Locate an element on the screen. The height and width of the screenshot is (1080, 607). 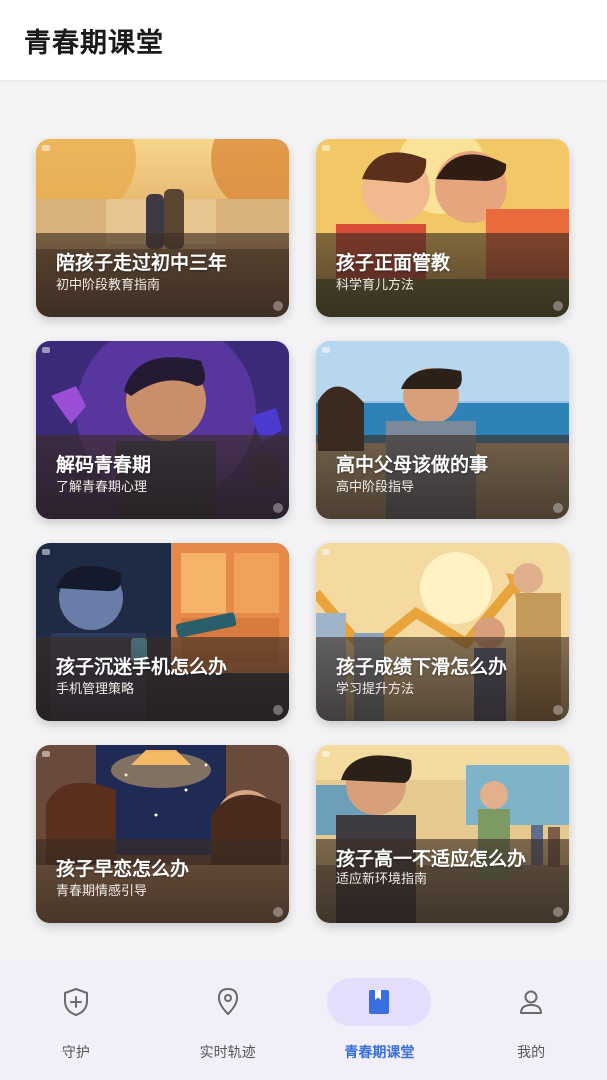
card-caption: 解码青春期 了解青春期心理 is located at coordinates (162, 477).